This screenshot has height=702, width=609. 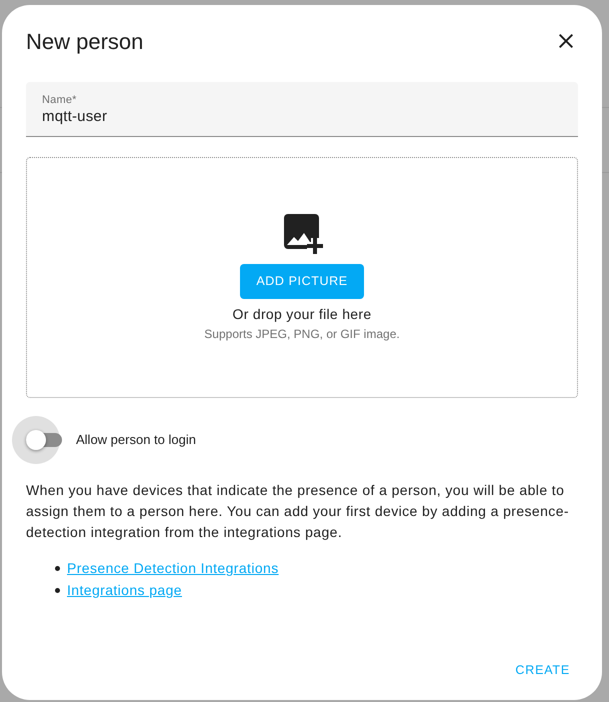 What do you see at coordinates (304, 234) in the screenshot?
I see `image-plus-icon` at bounding box center [304, 234].